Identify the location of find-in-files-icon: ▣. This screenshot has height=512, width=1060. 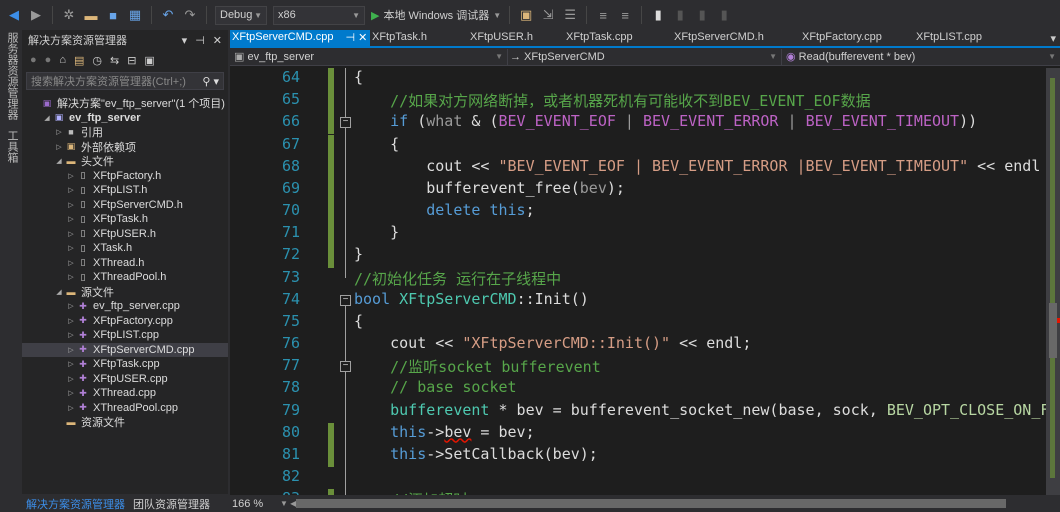
(526, 15).